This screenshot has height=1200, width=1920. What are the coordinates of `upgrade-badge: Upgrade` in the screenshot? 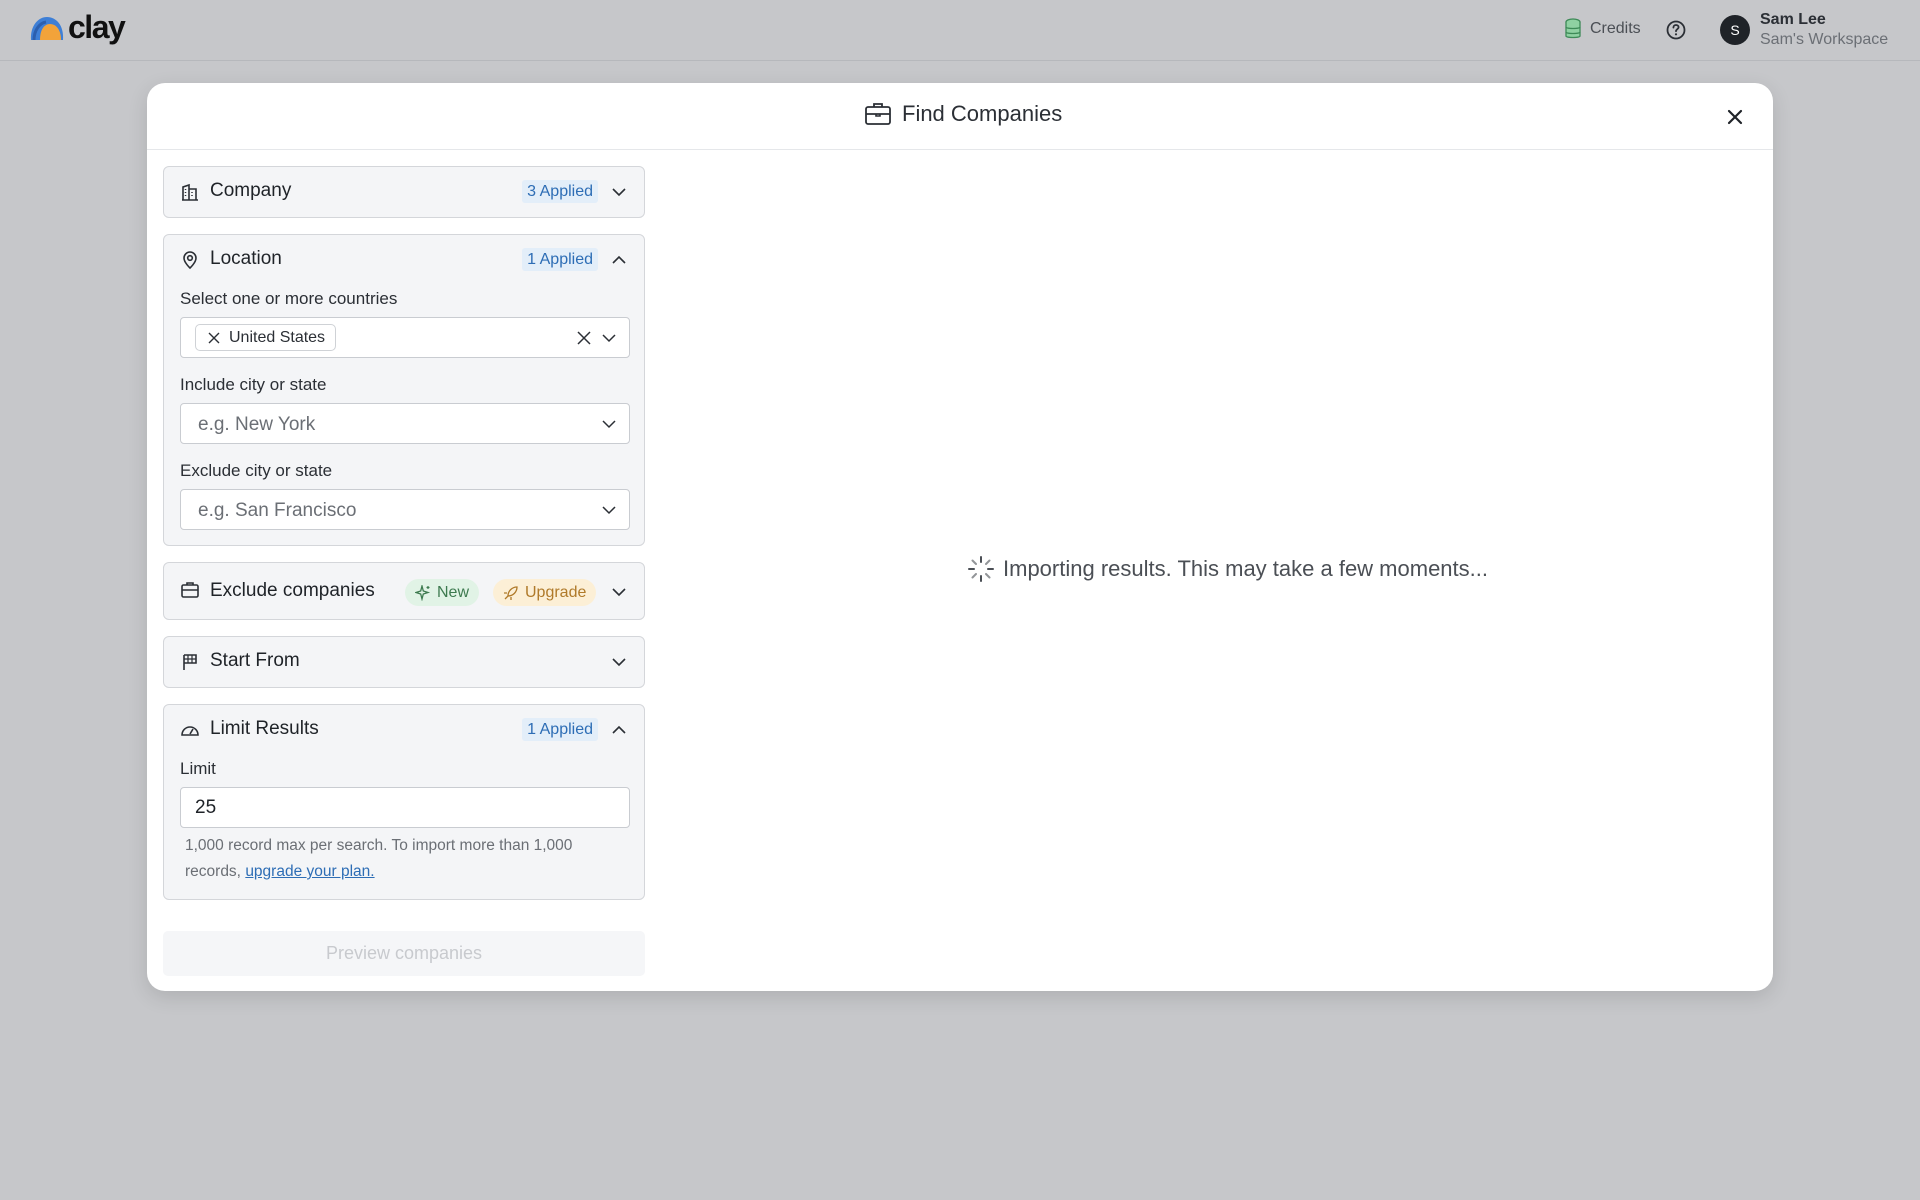 It's located at (545, 592).